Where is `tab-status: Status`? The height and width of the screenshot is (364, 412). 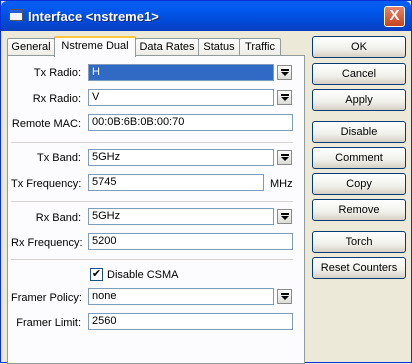 tab-status: Status is located at coordinates (219, 47).